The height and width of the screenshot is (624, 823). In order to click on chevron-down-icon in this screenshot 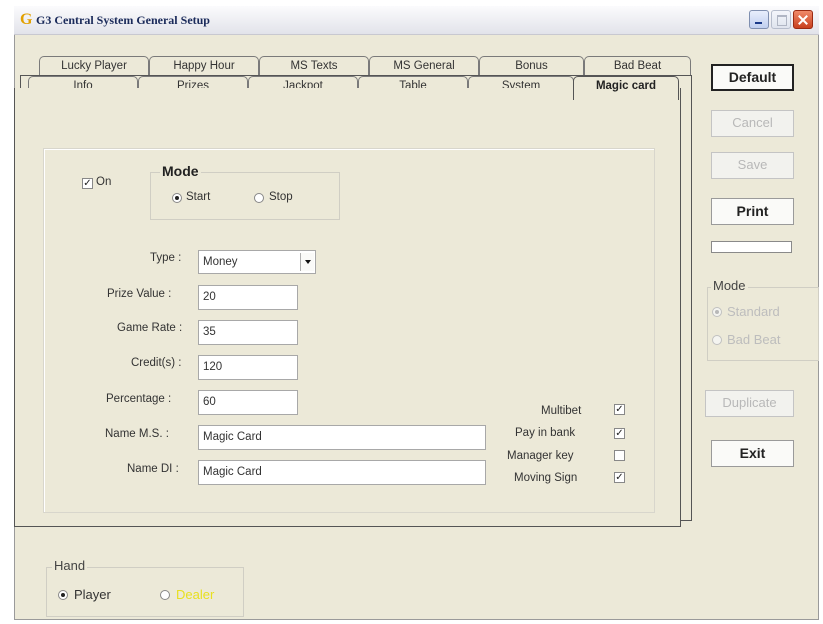, I will do `click(307, 262)`.